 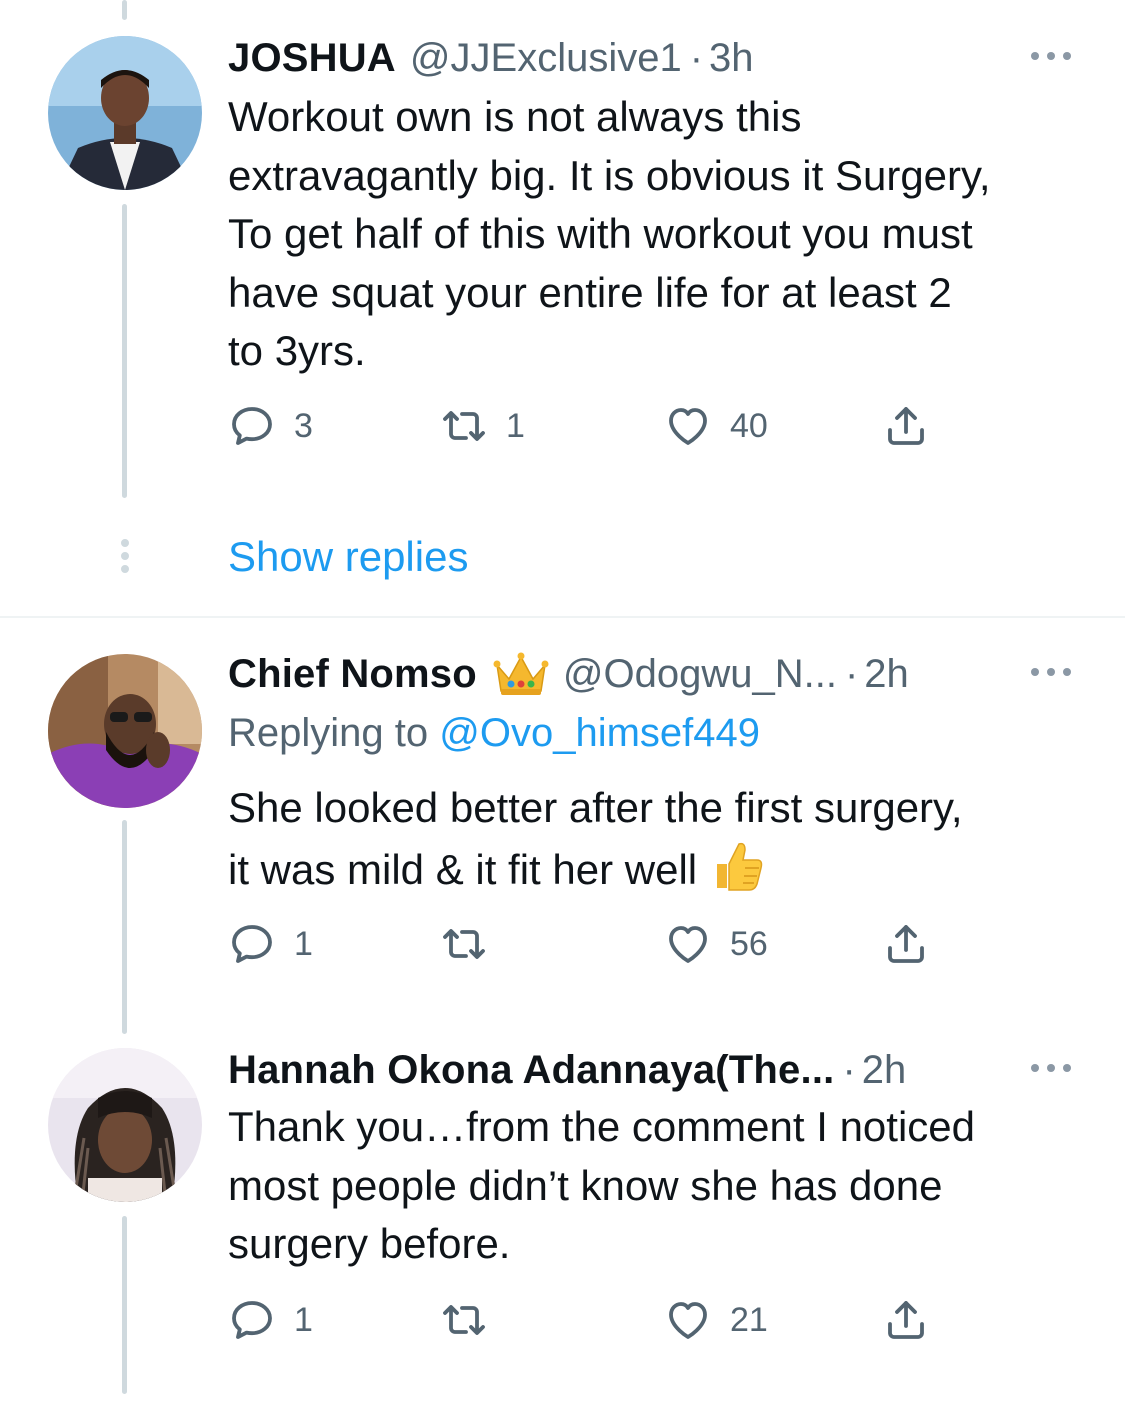 What do you see at coordinates (716, 944) in the screenshot?
I see `like-button: 56` at bounding box center [716, 944].